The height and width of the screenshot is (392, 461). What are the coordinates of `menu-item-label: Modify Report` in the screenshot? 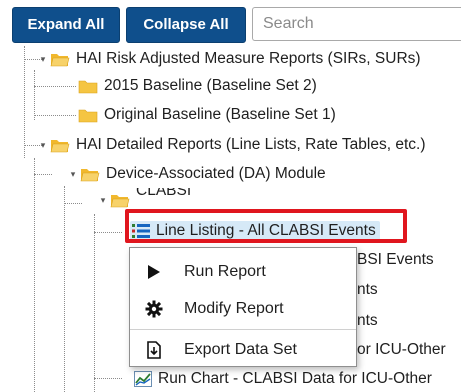 It's located at (234, 308).